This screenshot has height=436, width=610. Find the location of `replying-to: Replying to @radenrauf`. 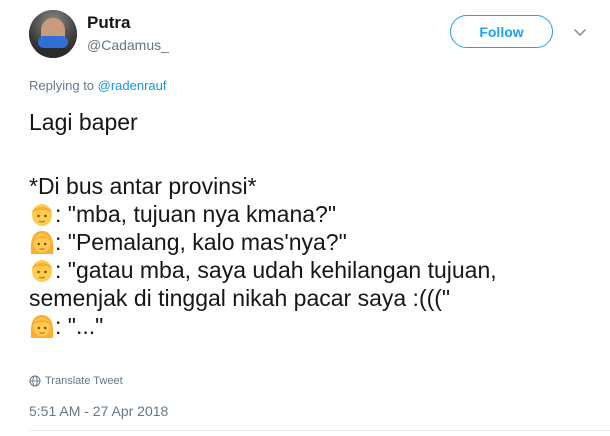

replying-to: Replying to @radenrauf is located at coordinates (98, 85).